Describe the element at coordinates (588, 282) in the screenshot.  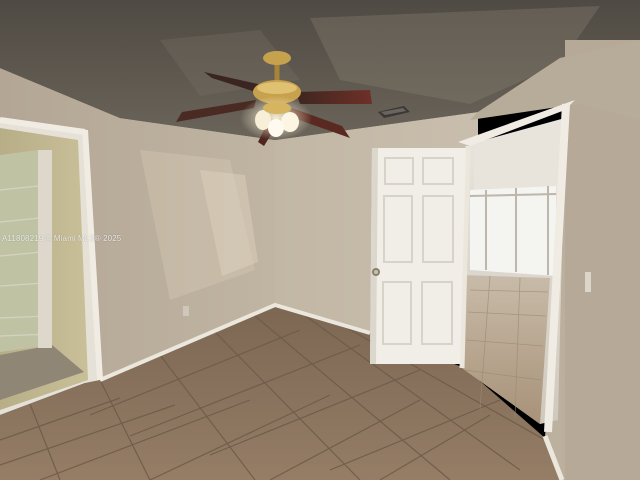
I see `light-switch` at that location.